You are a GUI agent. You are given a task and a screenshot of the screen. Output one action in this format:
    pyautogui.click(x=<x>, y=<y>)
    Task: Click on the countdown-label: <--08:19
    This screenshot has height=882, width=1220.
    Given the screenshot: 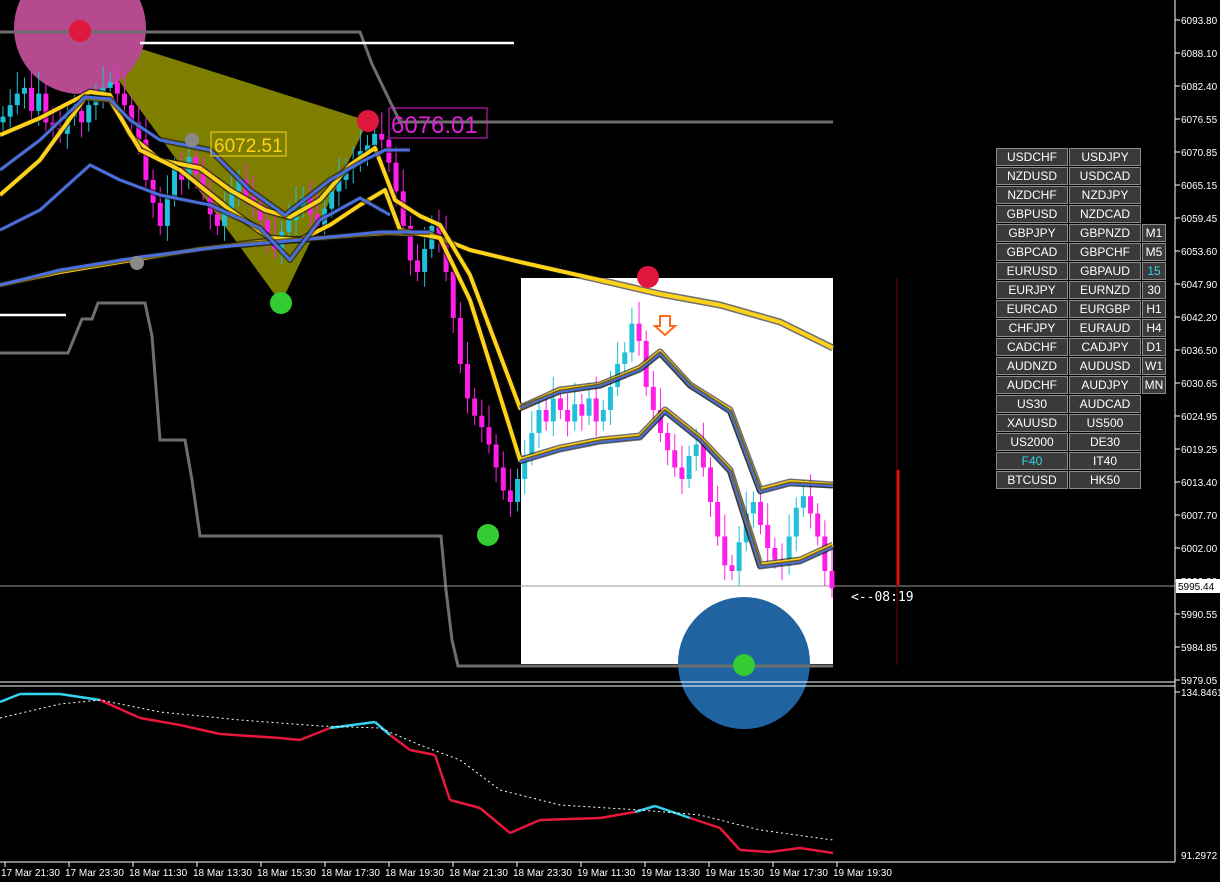 What is the action you would take?
    pyautogui.click(x=882, y=597)
    